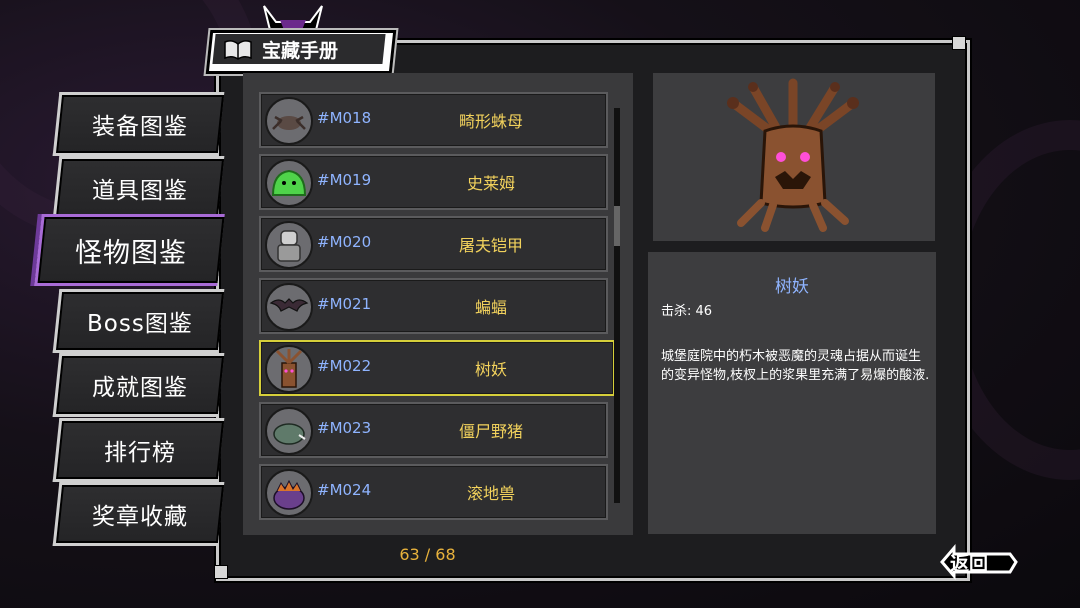 The image size is (1080, 608). Describe the element at coordinates (433, 120) in the screenshot. I see `monster-row: #M018 畸形蛛母` at that location.